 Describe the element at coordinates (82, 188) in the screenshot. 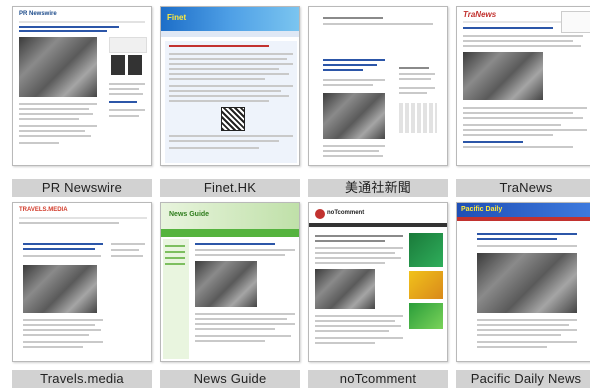

I see `caption-pr-newswire: PR Newswire` at that location.